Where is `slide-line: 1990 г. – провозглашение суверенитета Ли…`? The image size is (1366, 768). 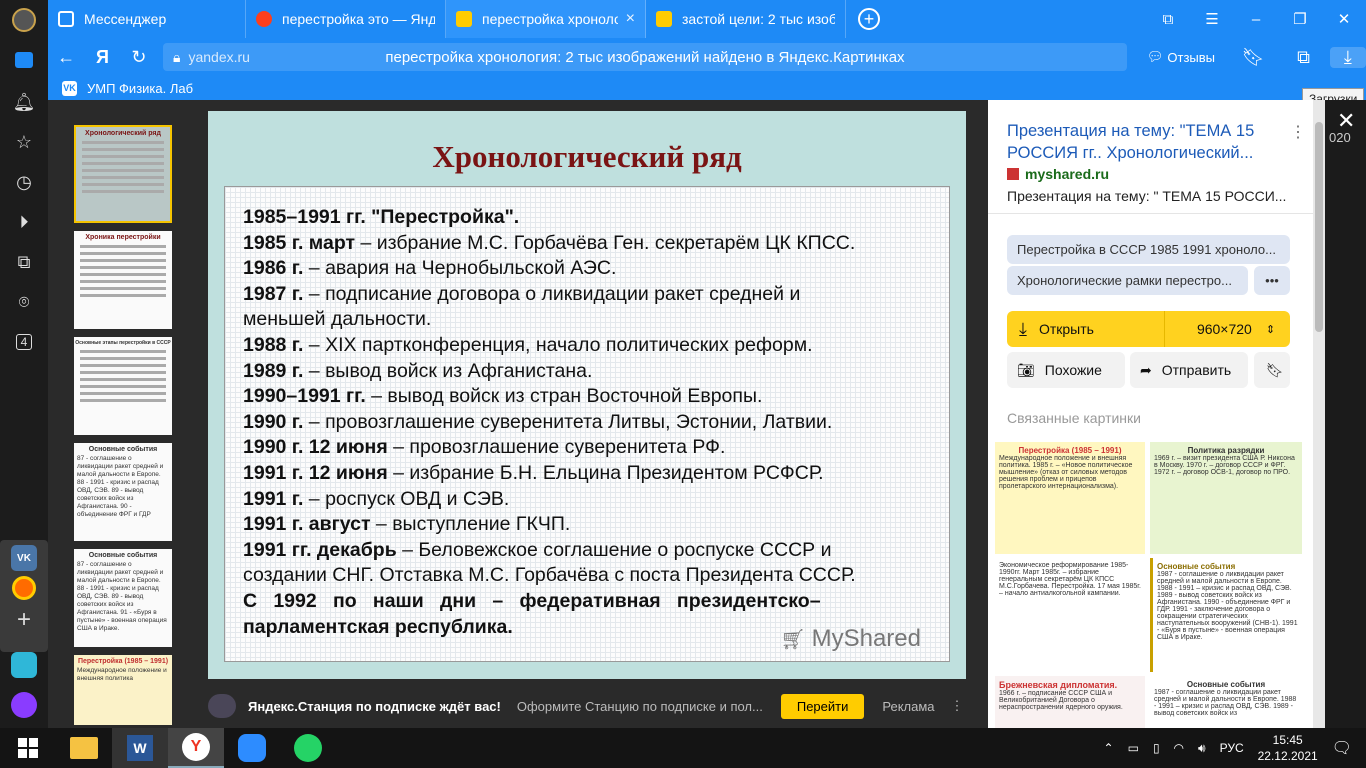 slide-line: 1990 г. – провозглашение суверенитета Ли… is located at coordinates (538, 421).